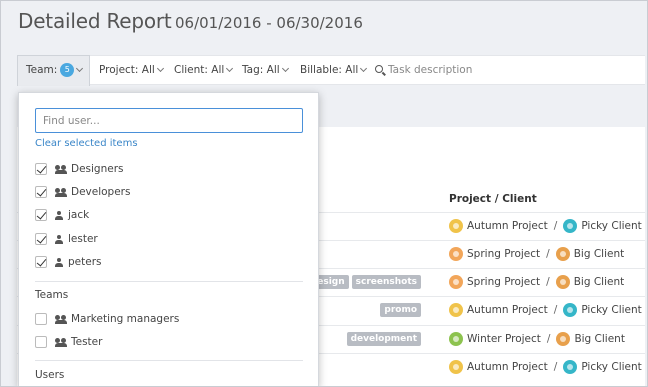 The width and height of the screenshot is (648, 387). I want to click on project-filter-label: Project: All, so click(127, 70).